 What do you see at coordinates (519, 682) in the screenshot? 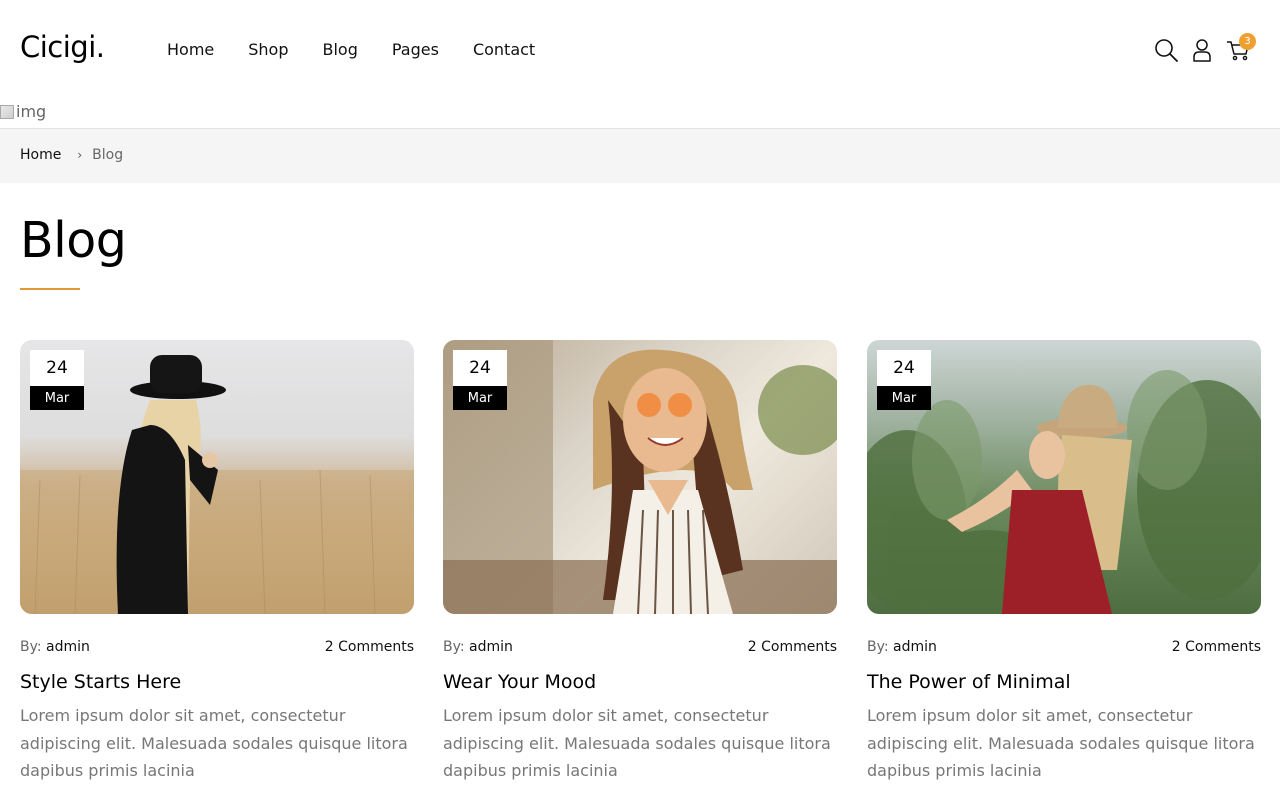
I see `post-title: Wear Your Mood` at bounding box center [519, 682].